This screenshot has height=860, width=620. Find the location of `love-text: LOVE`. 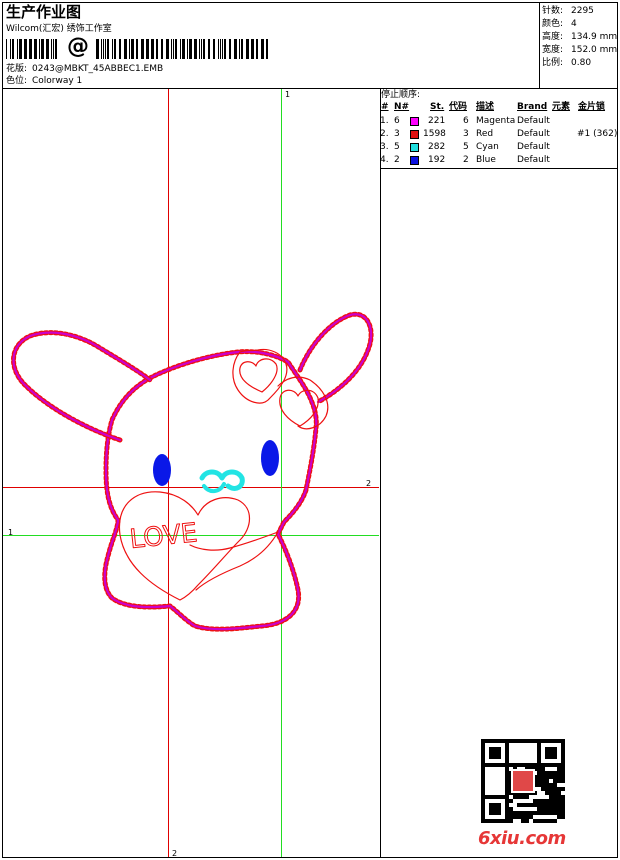

love-text: LOVE is located at coordinates (163, 536).